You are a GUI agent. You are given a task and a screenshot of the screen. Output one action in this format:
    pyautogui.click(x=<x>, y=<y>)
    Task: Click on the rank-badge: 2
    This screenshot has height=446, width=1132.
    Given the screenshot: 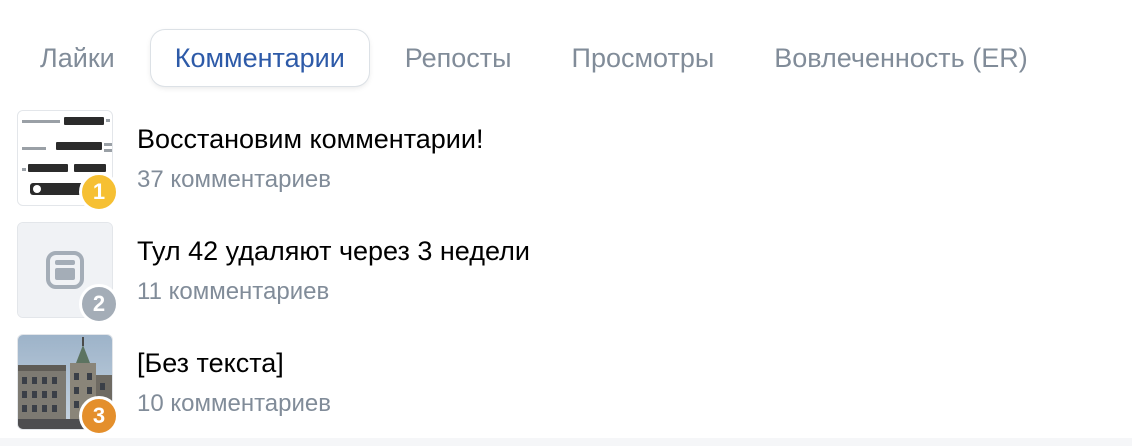 What is the action you would take?
    pyautogui.click(x=99, y=304)
    